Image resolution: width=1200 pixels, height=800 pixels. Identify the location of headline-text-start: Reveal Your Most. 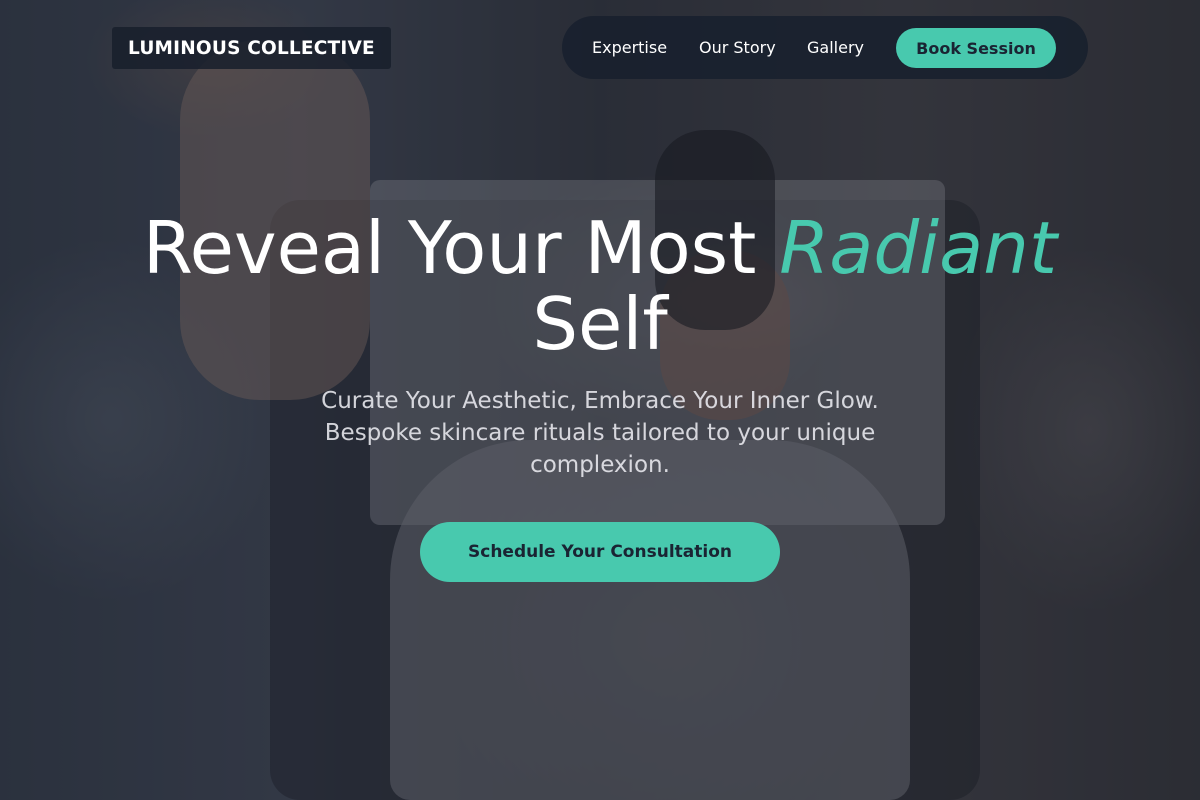
(461, 248).